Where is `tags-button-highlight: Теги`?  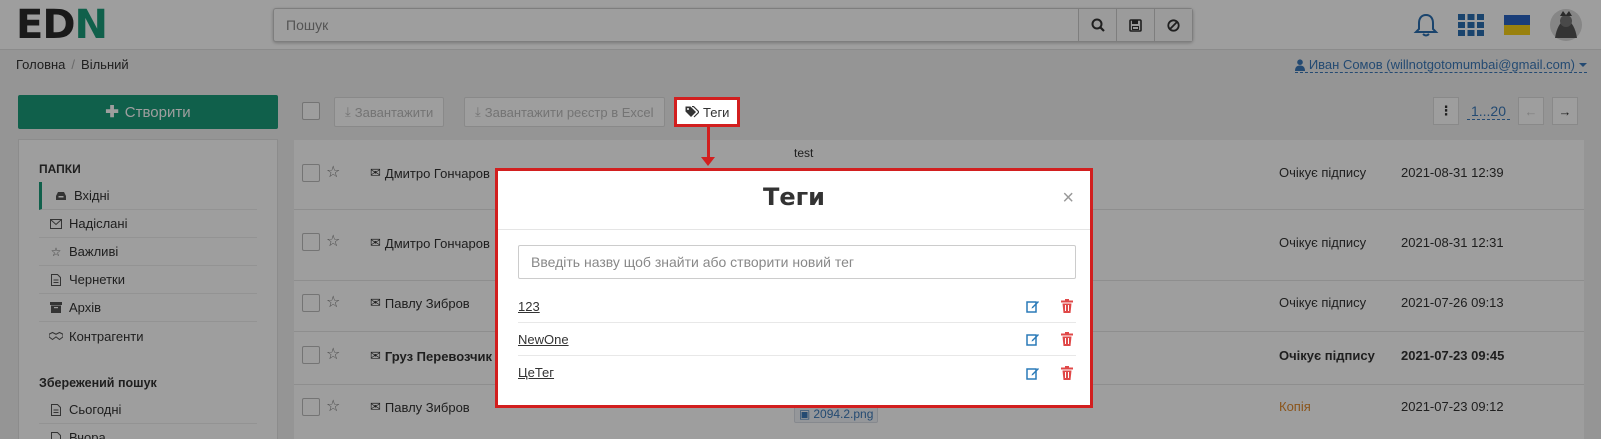
tags-button-highlight: Теги is located at coordinates (707, 112).